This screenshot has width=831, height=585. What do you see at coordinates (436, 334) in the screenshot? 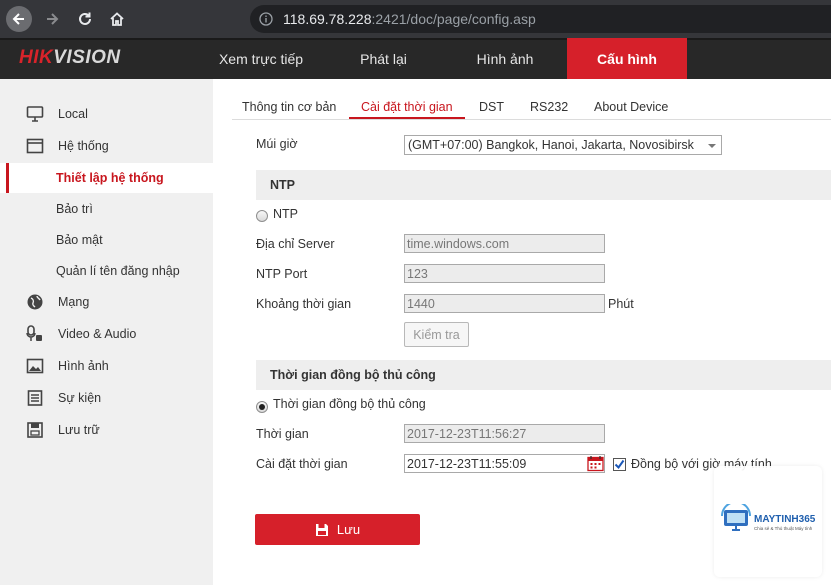
I see `test-button: Kiểm tra` at bounding box center [436, 334].